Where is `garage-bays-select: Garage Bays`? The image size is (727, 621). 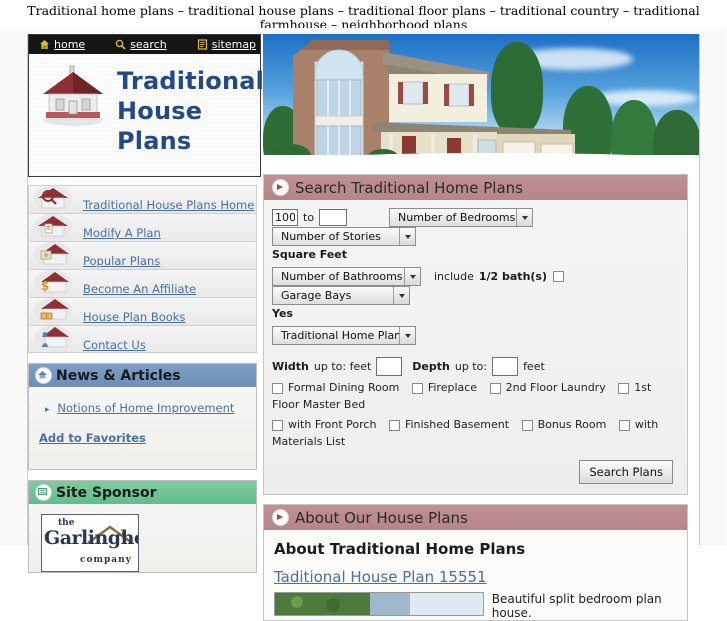 garage-bays-select: Garage Bays is located at coordinates (341, 295).